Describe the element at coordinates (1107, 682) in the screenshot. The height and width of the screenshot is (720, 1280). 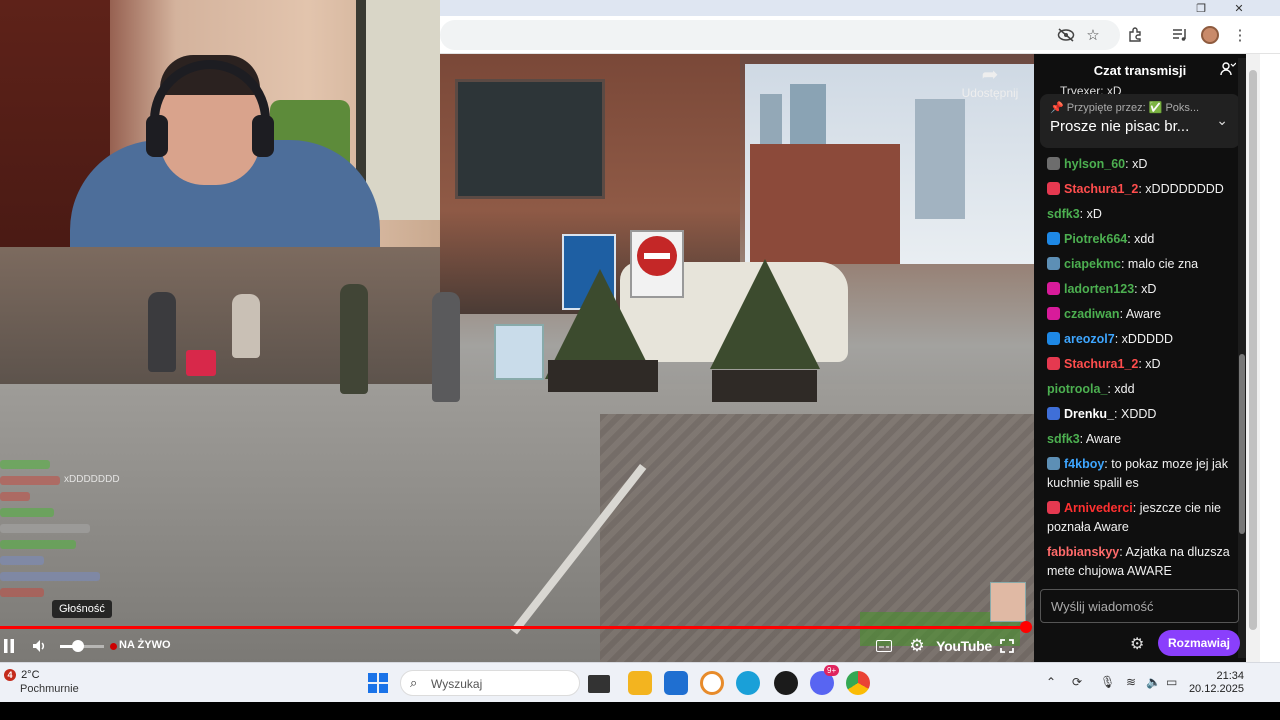
I see `microphone-icon: 🎙` at that location.